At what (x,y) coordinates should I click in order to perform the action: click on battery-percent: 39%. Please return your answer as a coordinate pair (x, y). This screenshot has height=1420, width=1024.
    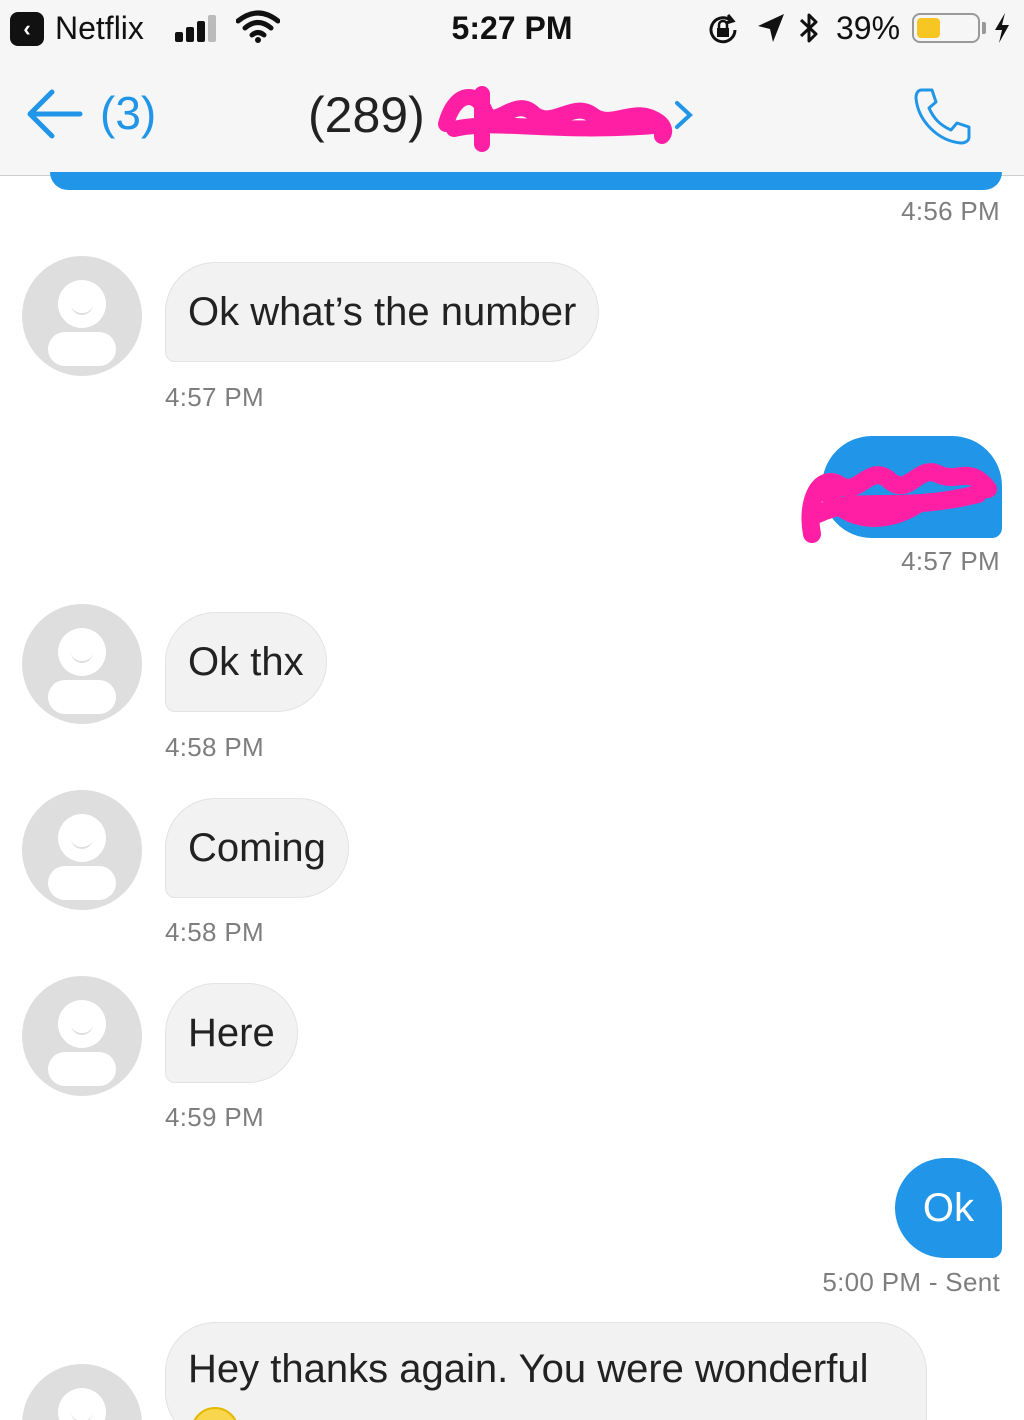
    Looking at the image, I should click on (868, 28).